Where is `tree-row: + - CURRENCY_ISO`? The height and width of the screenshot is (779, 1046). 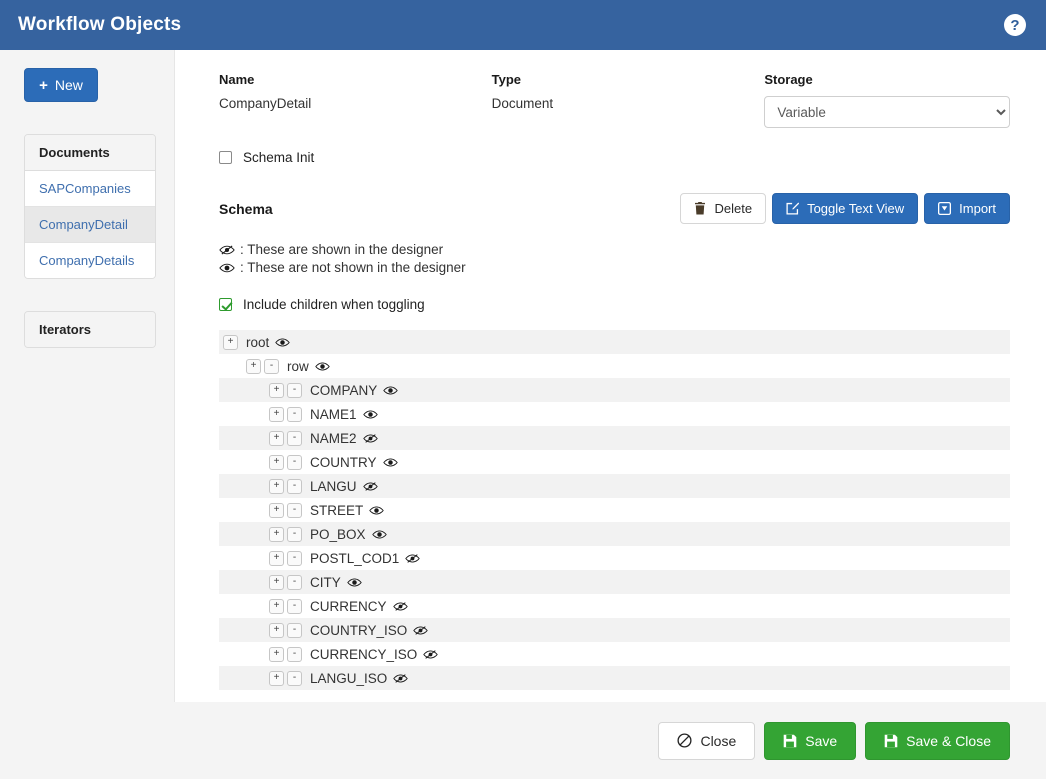 tree-row: + - CURRENCY_ISO is located at coordinates (614, 654).